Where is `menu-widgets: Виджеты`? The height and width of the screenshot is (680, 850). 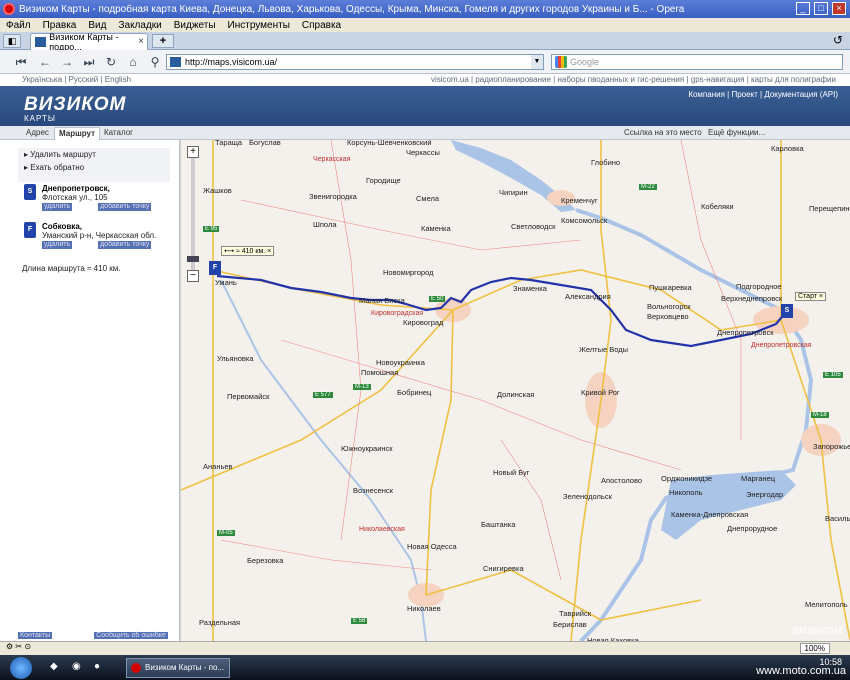
menu-widgets: Виджеты is located at coordinates (195, 25).